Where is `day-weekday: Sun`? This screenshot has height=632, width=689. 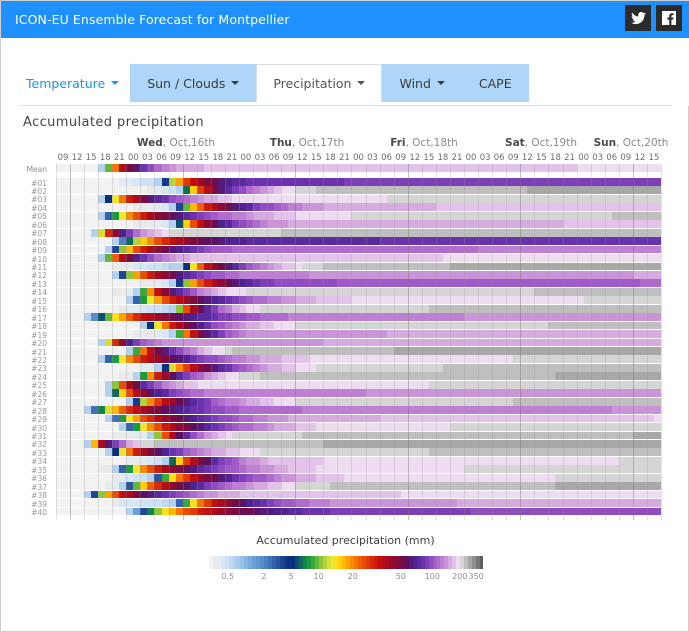 day-weekday: Sun is located at coordinates (605, 143).